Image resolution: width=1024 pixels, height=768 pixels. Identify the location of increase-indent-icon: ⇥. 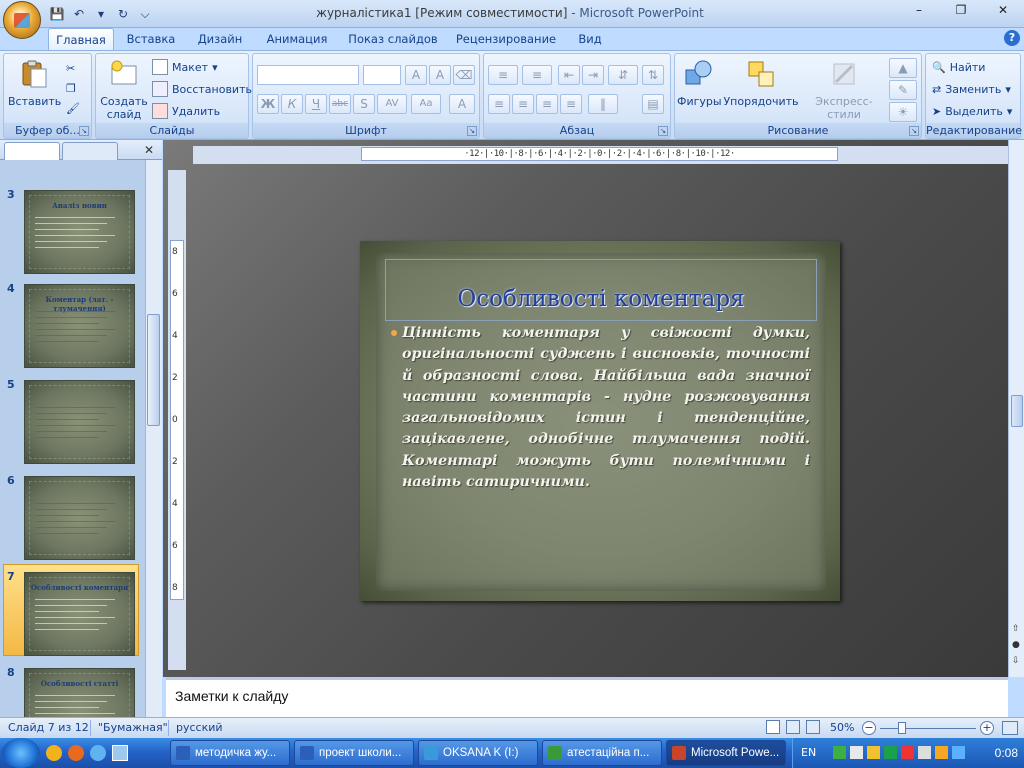
(593, 75).